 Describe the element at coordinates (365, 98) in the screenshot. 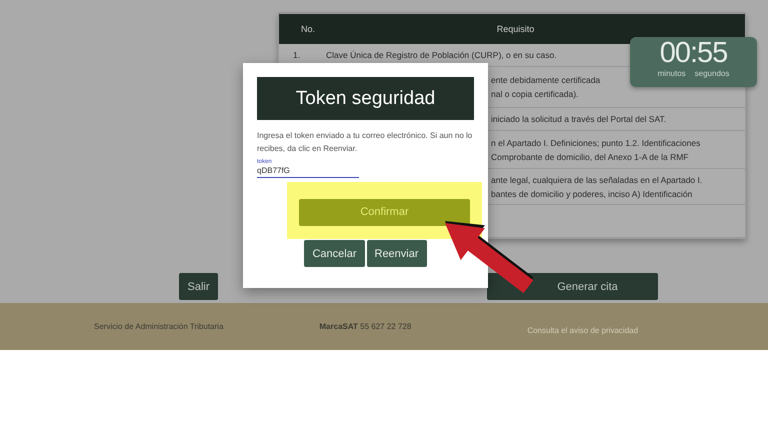

I see `dialog-title: Token seguridad` at that location.